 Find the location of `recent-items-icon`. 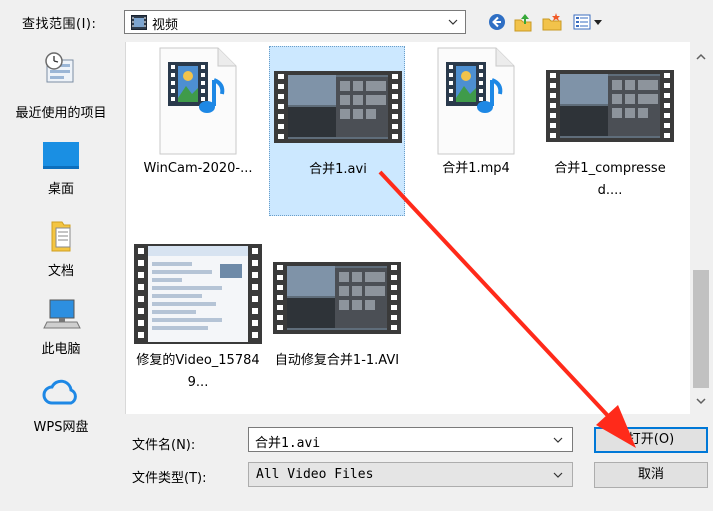

recent-items-icon is located at coordinates (59, 67).